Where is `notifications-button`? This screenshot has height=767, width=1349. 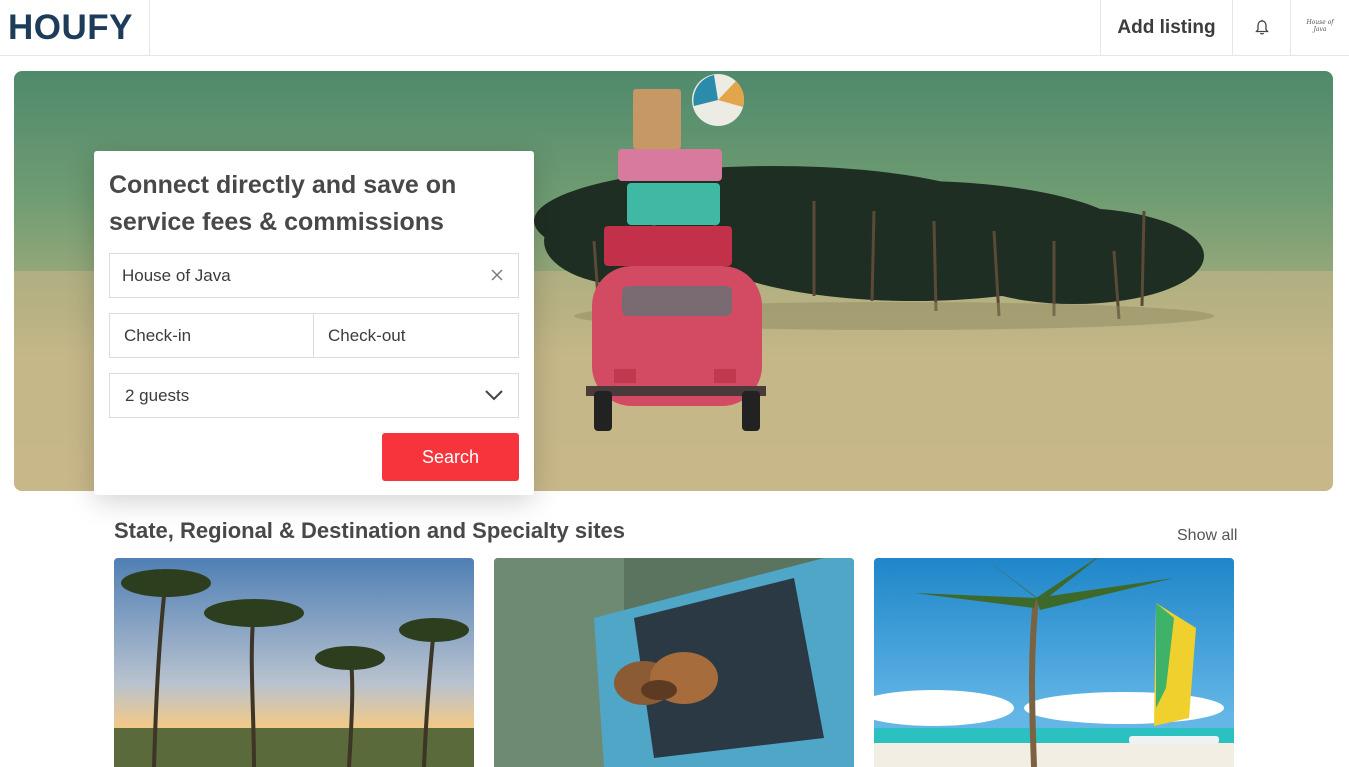
notifications-button is located at coordinates (1261, 27).